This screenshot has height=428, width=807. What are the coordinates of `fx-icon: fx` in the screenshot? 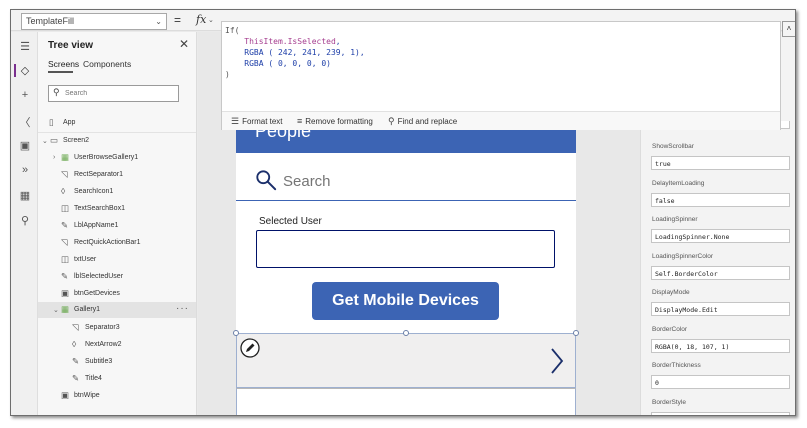 It's located at (201, 19).